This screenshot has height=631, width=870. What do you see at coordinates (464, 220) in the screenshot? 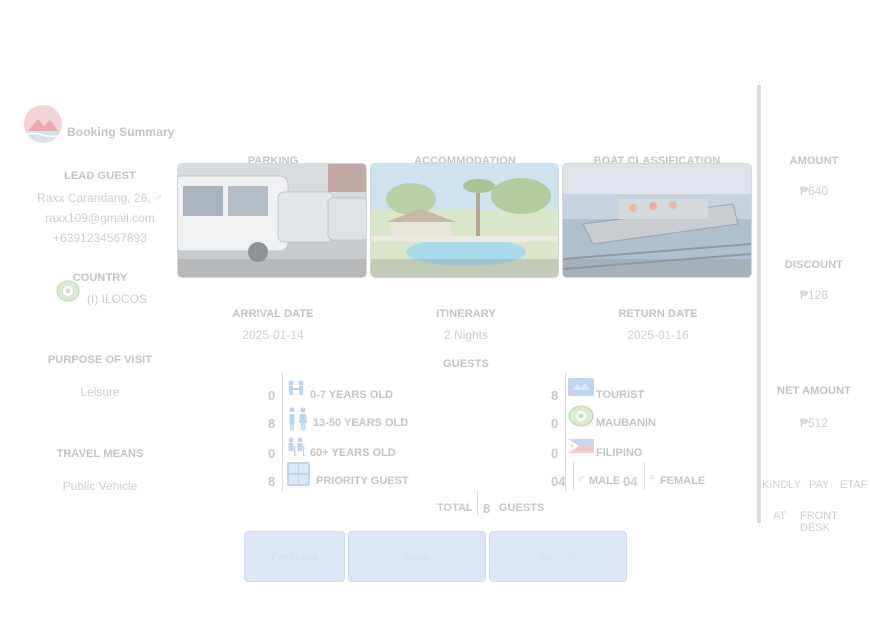
I see `accommodation-image` at bounding box center [464, 220].